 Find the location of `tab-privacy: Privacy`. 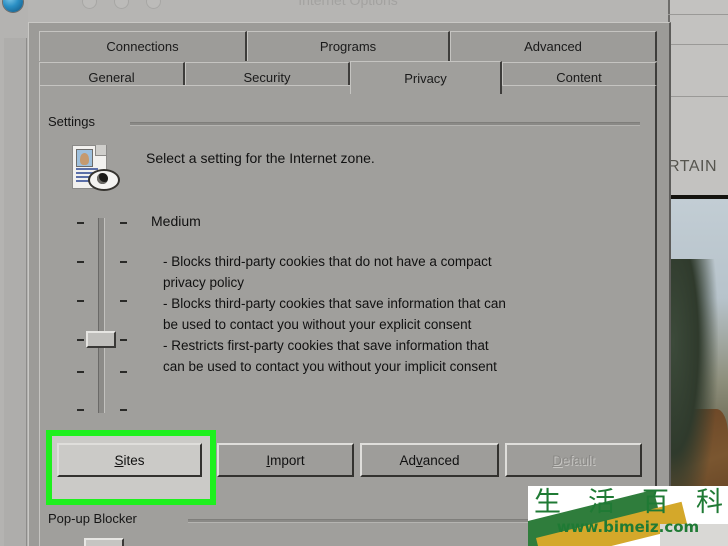

tab-privacy: Privacy is located at coordinates (426, 77).